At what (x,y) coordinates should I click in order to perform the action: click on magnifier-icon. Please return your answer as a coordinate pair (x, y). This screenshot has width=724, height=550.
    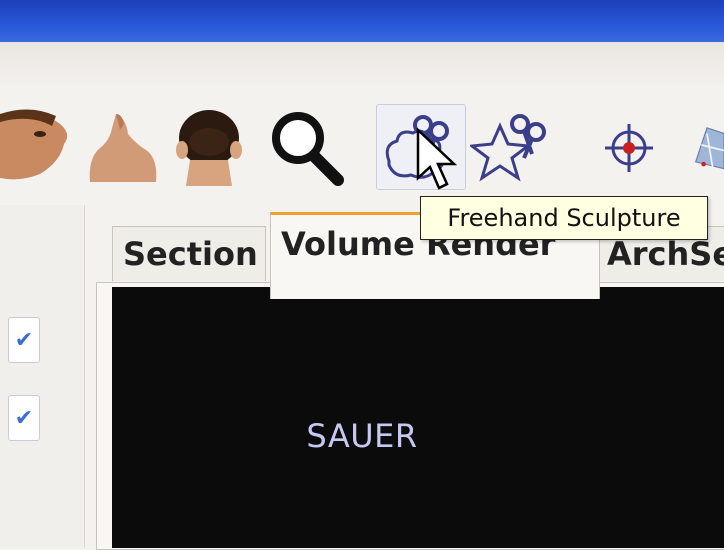
    Looking at the image, I should click on (305, 146).